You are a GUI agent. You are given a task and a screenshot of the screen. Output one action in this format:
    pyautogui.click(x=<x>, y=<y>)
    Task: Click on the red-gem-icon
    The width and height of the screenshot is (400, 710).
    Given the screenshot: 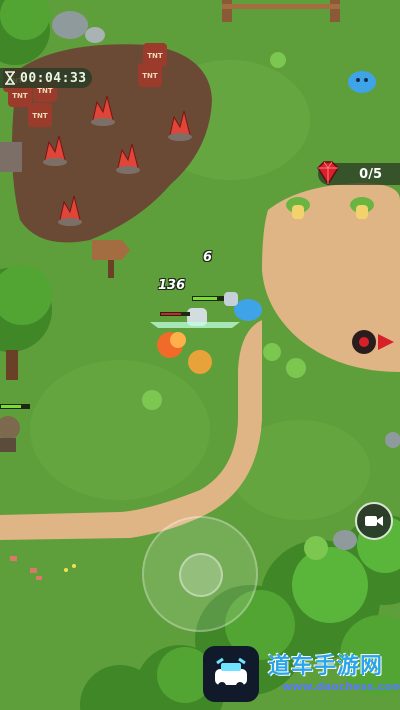 What is the action you would take?
    pyautogui.click(x=328, y=173)
    